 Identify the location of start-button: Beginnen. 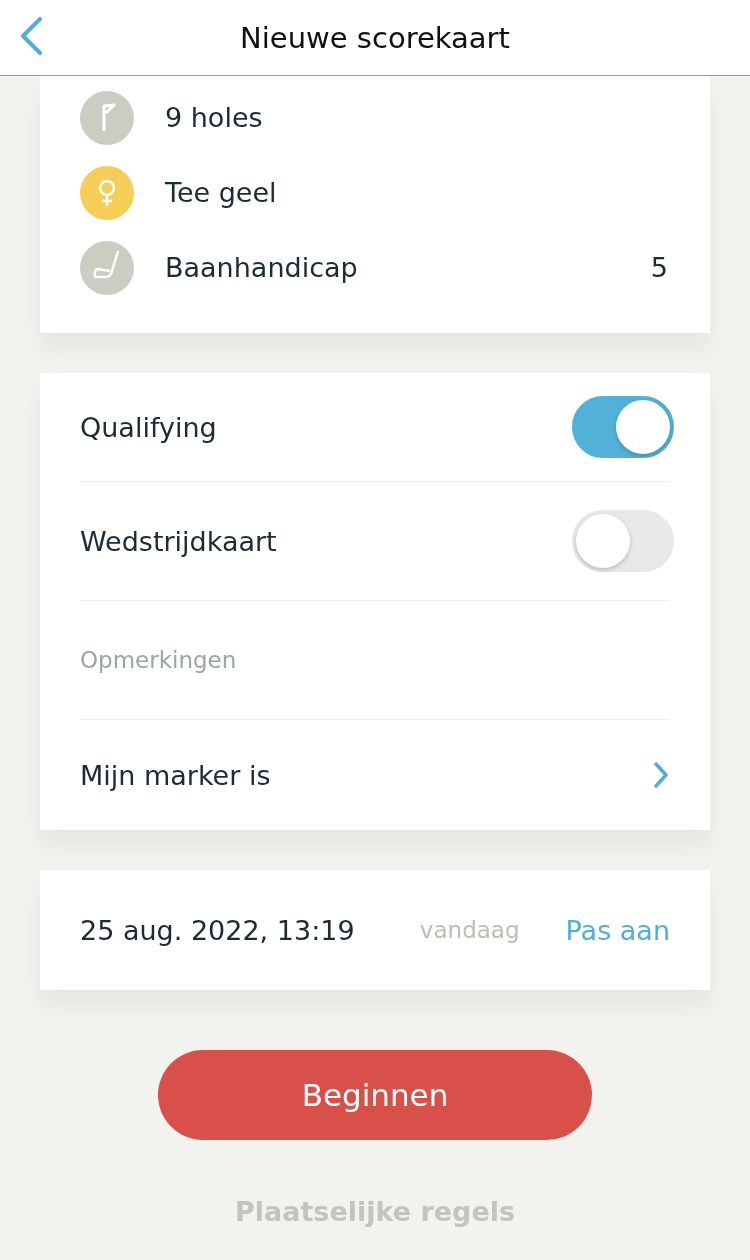
(375, 1095).